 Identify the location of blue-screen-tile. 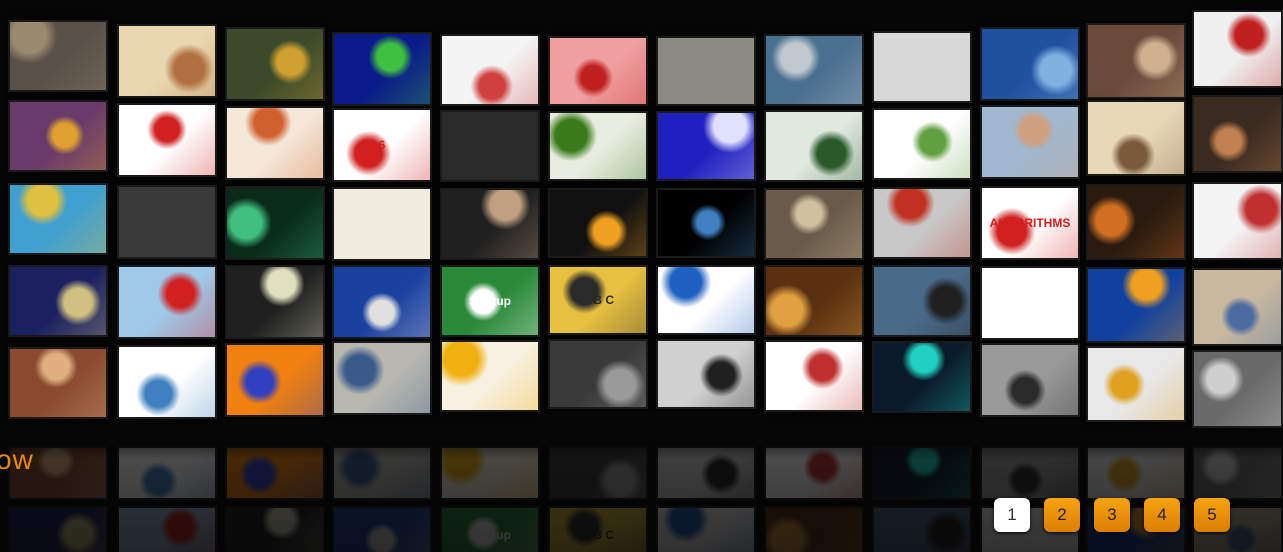
(1136, 305).